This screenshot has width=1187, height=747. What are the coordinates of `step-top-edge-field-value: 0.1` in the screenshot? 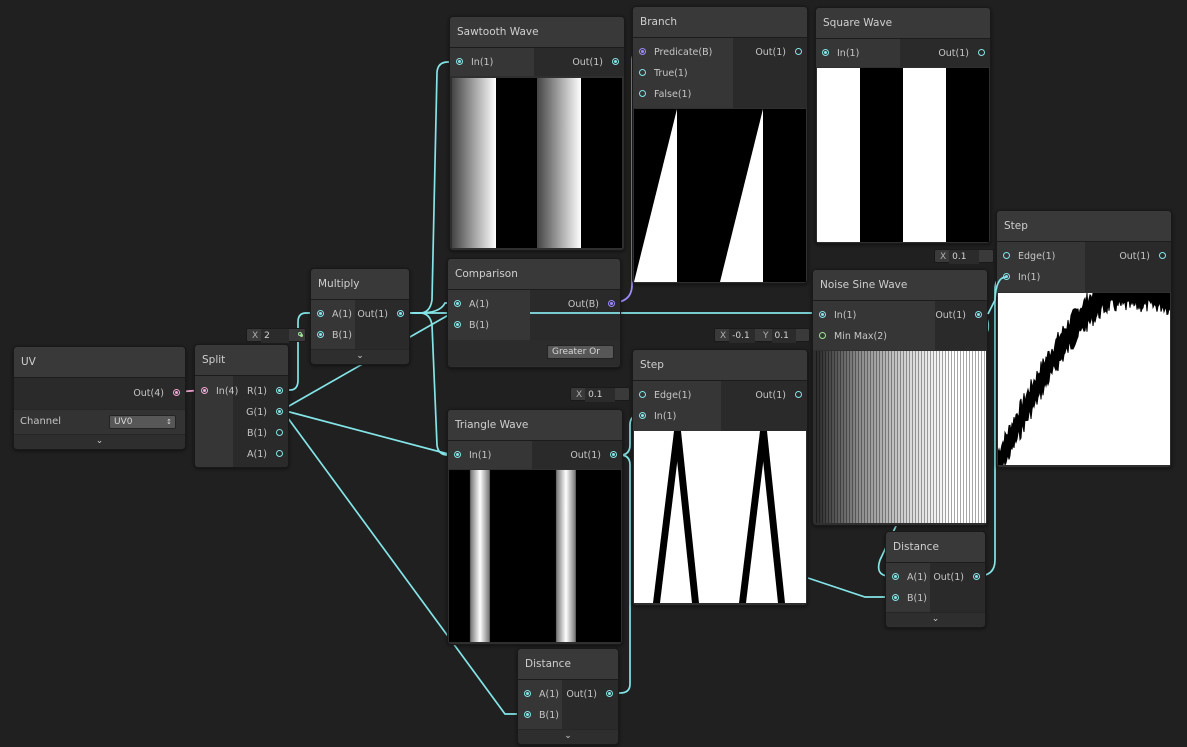 It's located at (964, 257).